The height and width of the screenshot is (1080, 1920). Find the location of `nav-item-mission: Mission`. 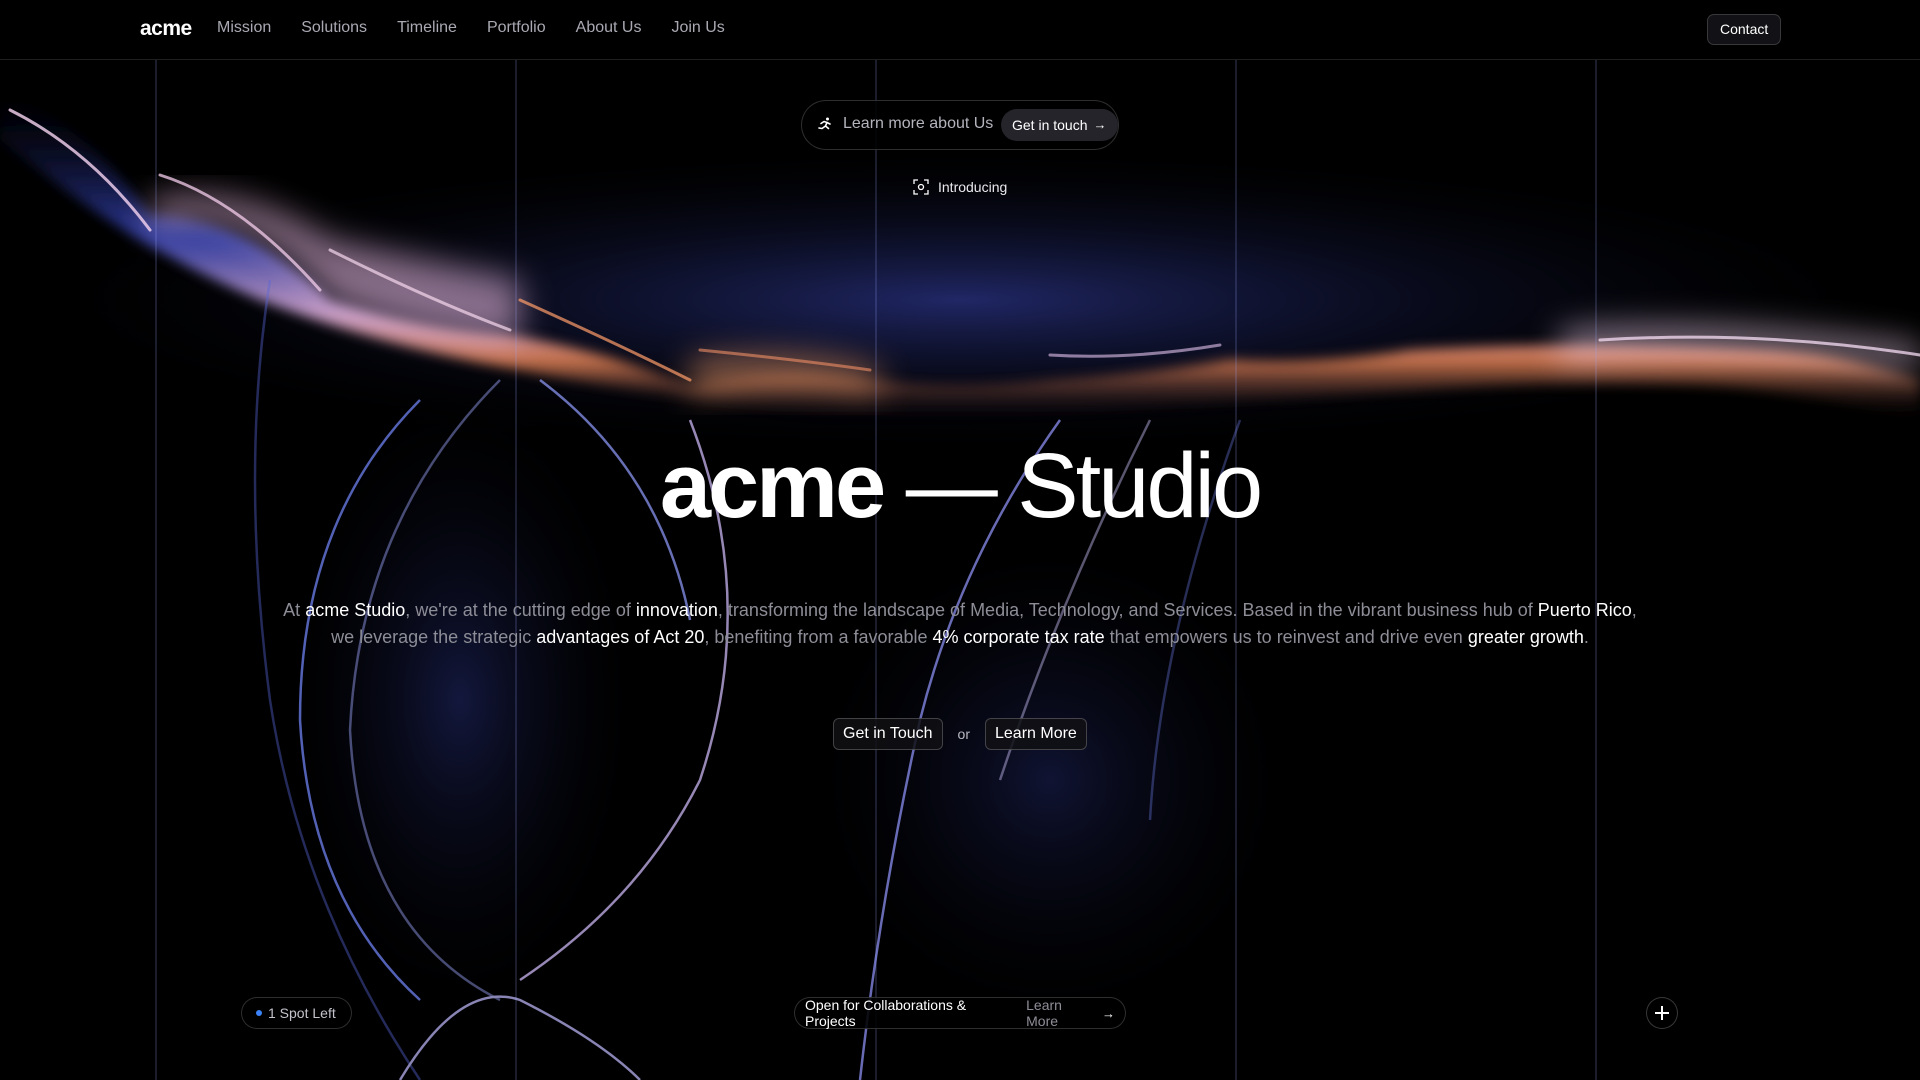

nav-item-mission: Mission is located at coordinates (244, 28).